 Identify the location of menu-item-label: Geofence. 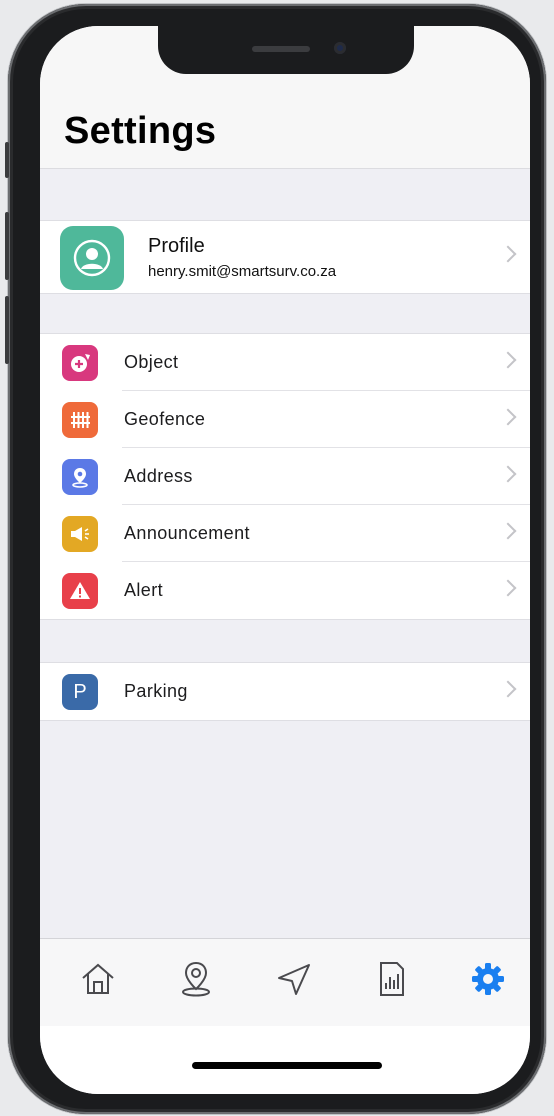
(165, 419).